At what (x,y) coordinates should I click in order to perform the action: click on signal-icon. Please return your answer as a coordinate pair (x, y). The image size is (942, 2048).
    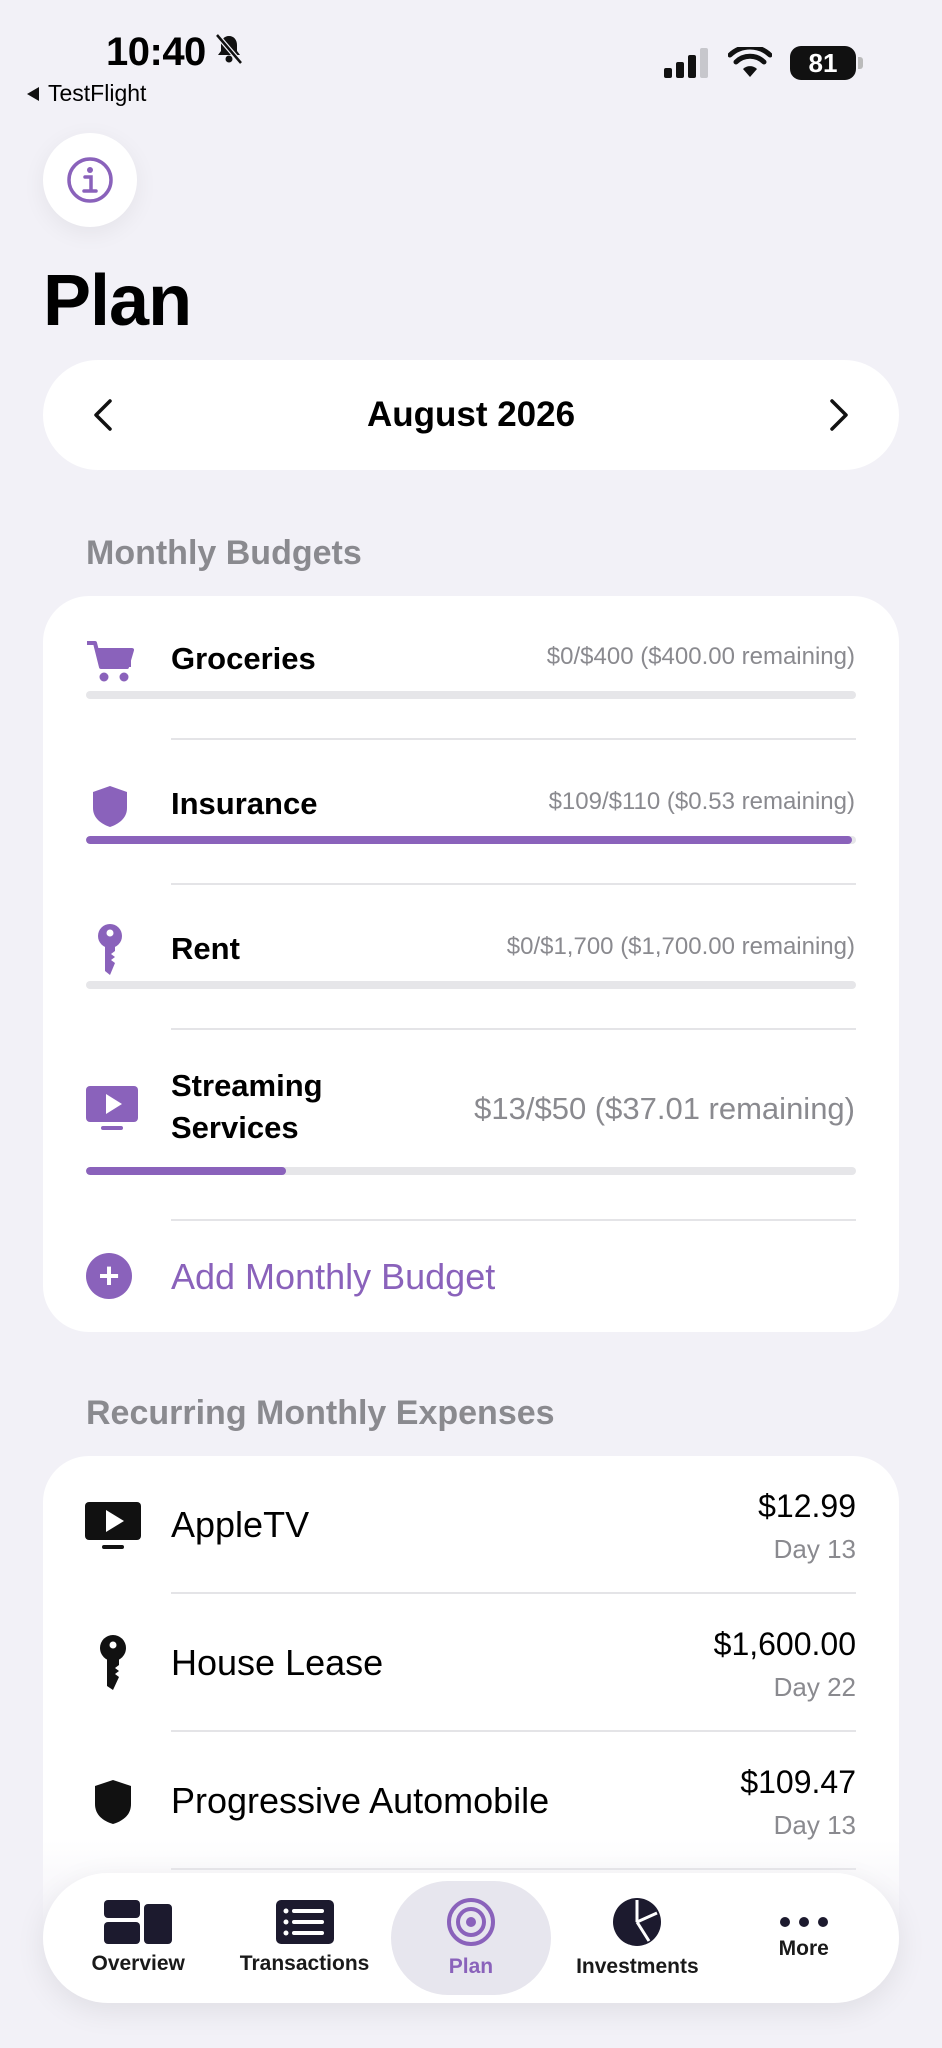
    Looking at the image, I should click on (686, 63).